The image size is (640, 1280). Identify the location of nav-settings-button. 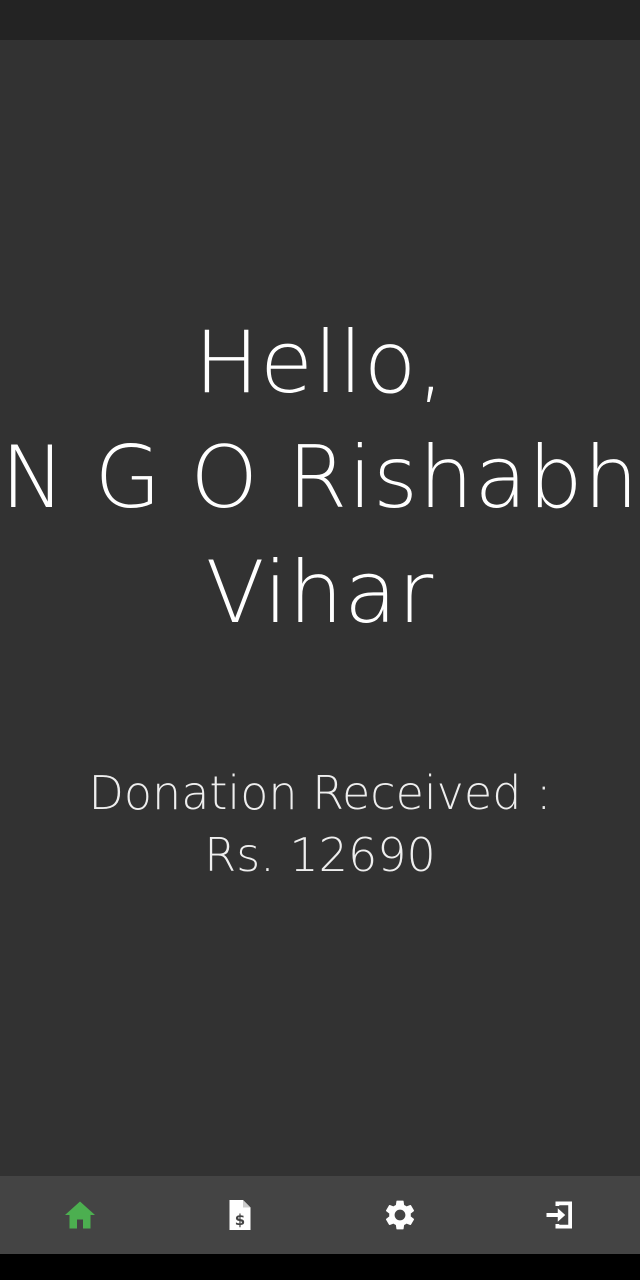
(400, 1215).